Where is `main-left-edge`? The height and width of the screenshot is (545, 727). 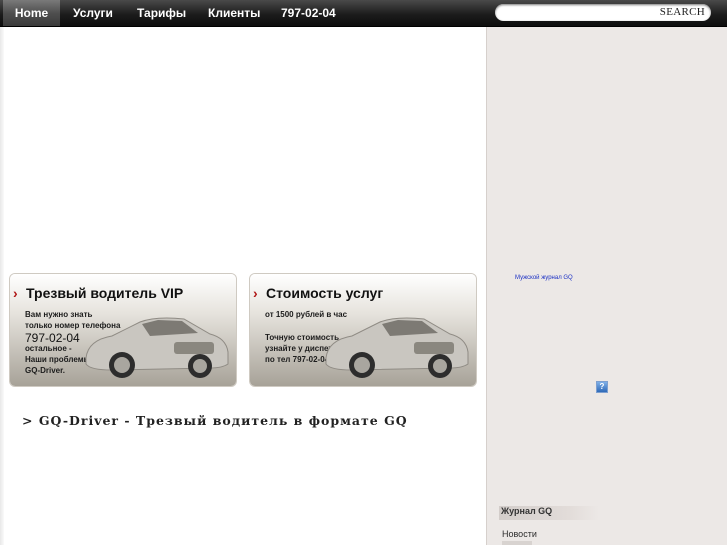
main-left-edge is located at coordinates (2, 286).